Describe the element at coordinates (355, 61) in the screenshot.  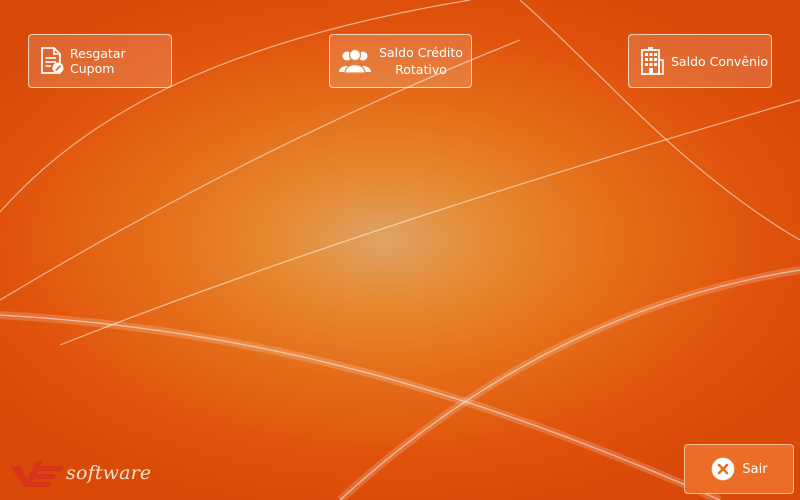
I see `users-group-icon` at that location.